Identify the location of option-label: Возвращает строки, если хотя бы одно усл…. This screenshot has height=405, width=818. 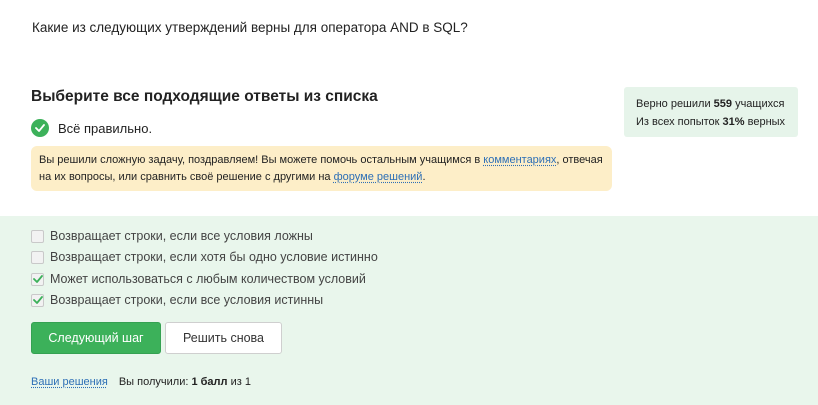
(214, 257).